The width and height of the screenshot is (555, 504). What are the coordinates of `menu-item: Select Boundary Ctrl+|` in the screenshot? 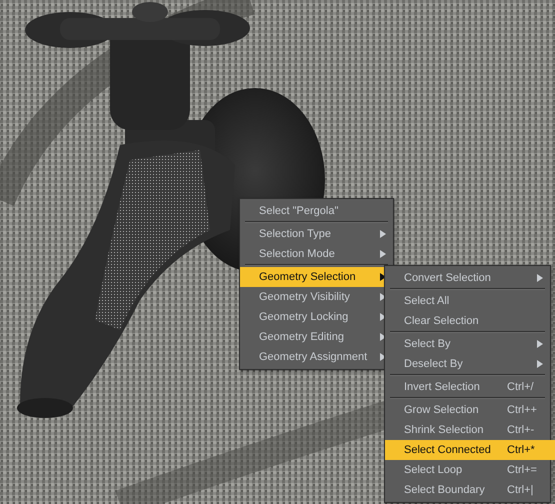 It's located at (467, 490).